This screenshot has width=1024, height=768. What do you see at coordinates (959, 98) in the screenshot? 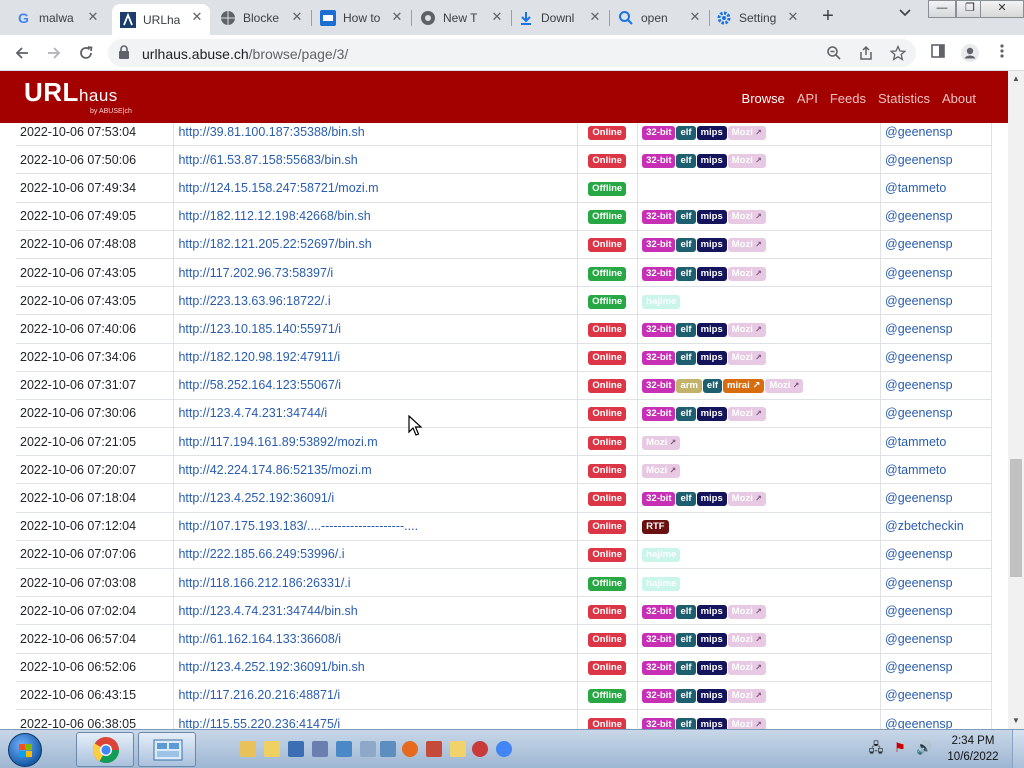
I see `nav-link-about: About` at bounding box center [959, 98].